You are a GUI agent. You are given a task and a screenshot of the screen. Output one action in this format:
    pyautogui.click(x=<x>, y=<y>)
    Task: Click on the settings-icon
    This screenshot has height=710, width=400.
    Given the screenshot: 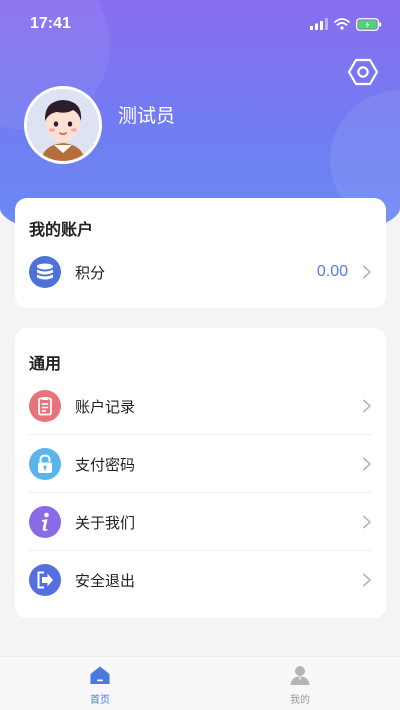 What is the action you would take?
    pyautogui.click(x=363, y=72)
    